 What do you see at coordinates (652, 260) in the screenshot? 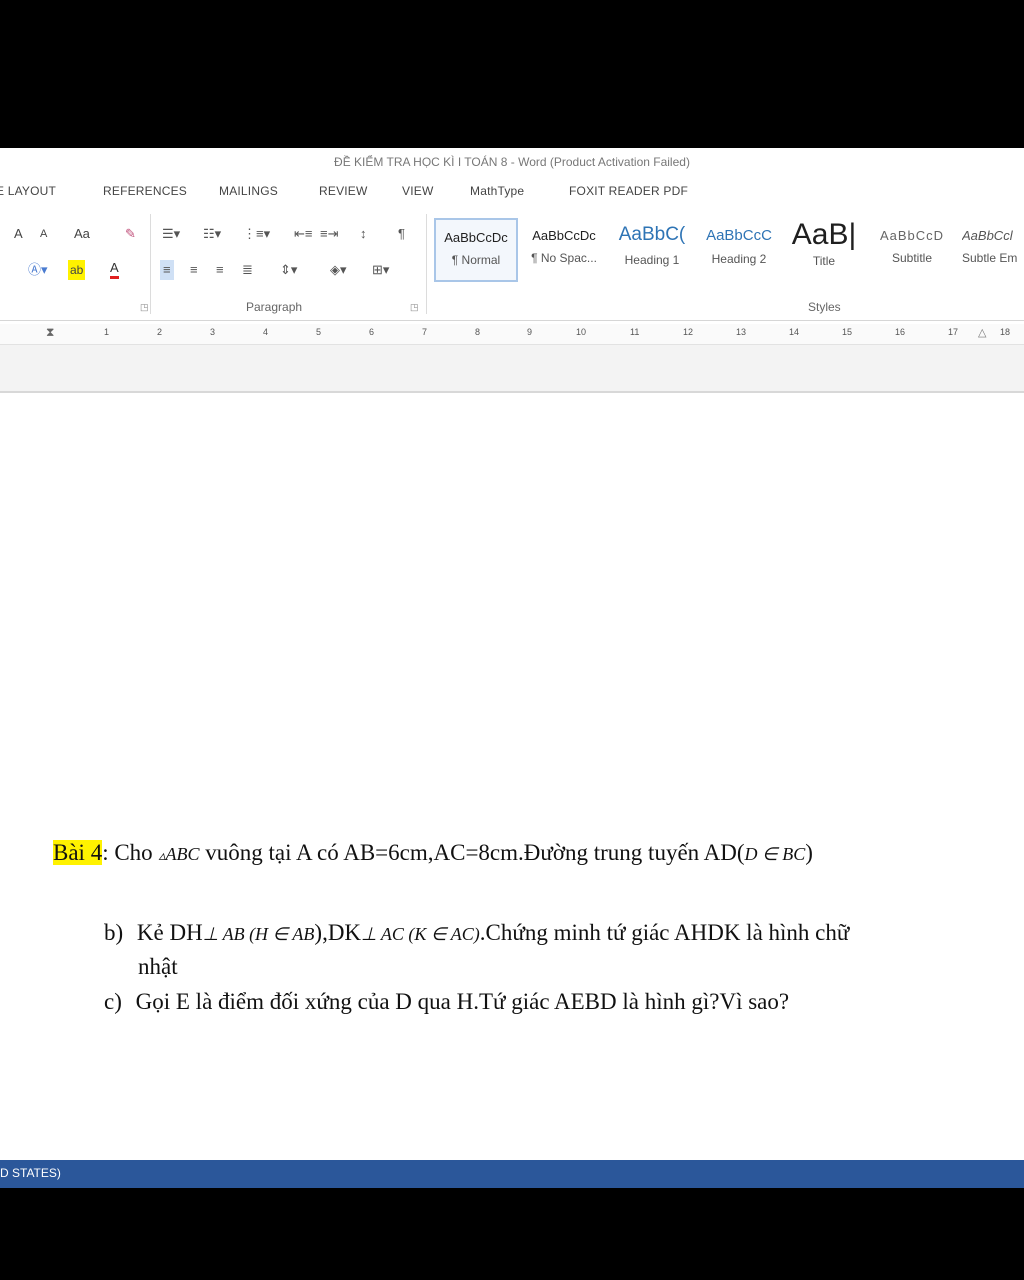
I see `style-name: Heading 1` at bounding box center [652, 260].